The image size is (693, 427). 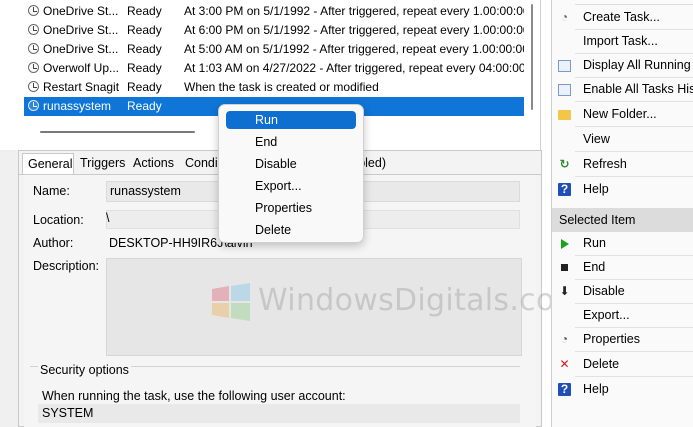 I want to click on context-menu-end: End, so click(x=291, y=142).